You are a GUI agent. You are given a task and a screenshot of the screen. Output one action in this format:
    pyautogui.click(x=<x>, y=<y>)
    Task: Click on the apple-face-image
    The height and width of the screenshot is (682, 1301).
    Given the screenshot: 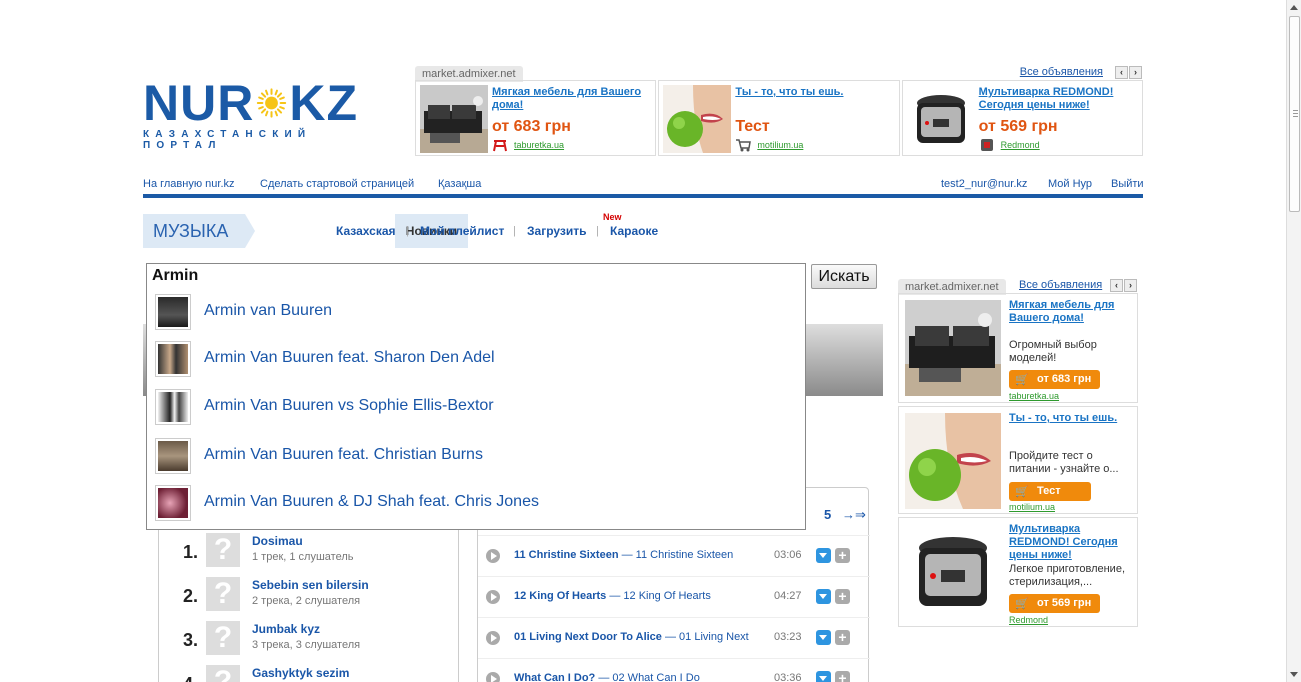 What is the action you would take?
    pyautogui.click(x=697, y=119)
    